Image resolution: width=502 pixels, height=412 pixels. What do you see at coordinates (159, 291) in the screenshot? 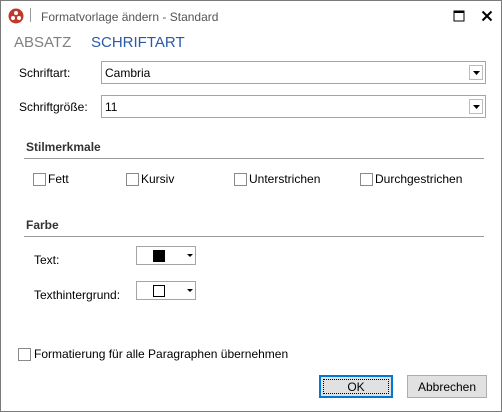
I see `background-color-swatch` at bounding box center [159, 291].